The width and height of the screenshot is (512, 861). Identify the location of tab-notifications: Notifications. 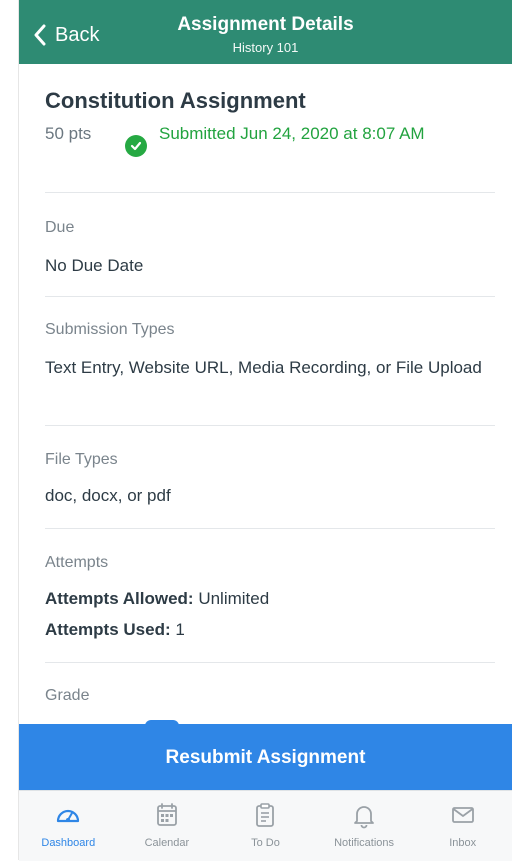
(364, 826).